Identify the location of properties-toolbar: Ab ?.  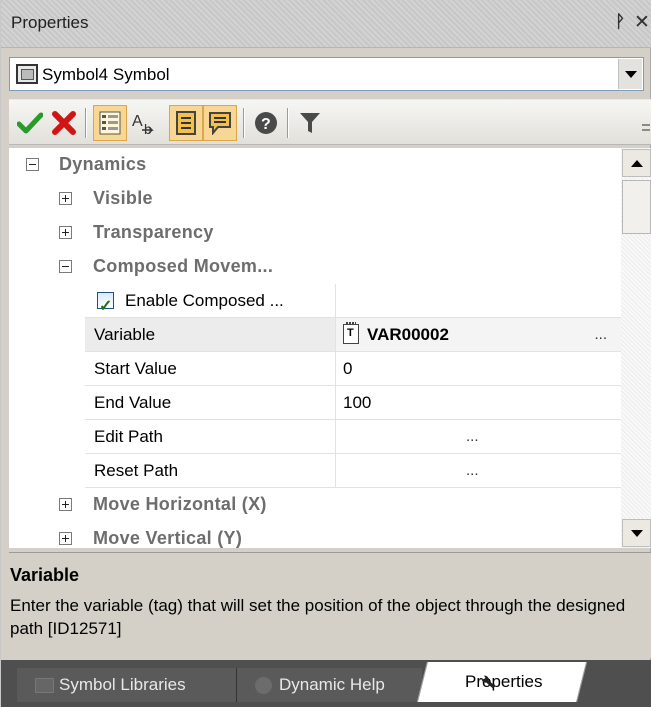
(330, 122).